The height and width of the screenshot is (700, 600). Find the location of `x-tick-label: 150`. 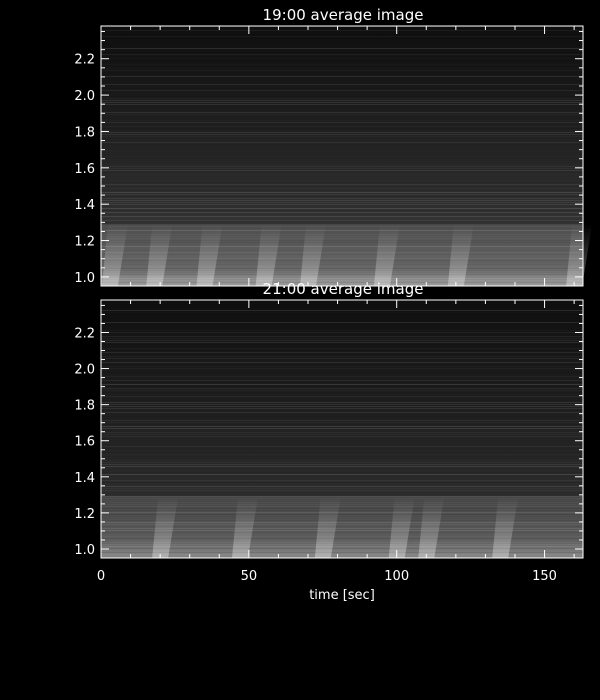

x-tick-label: 150 is located at coordinates (544, 576).